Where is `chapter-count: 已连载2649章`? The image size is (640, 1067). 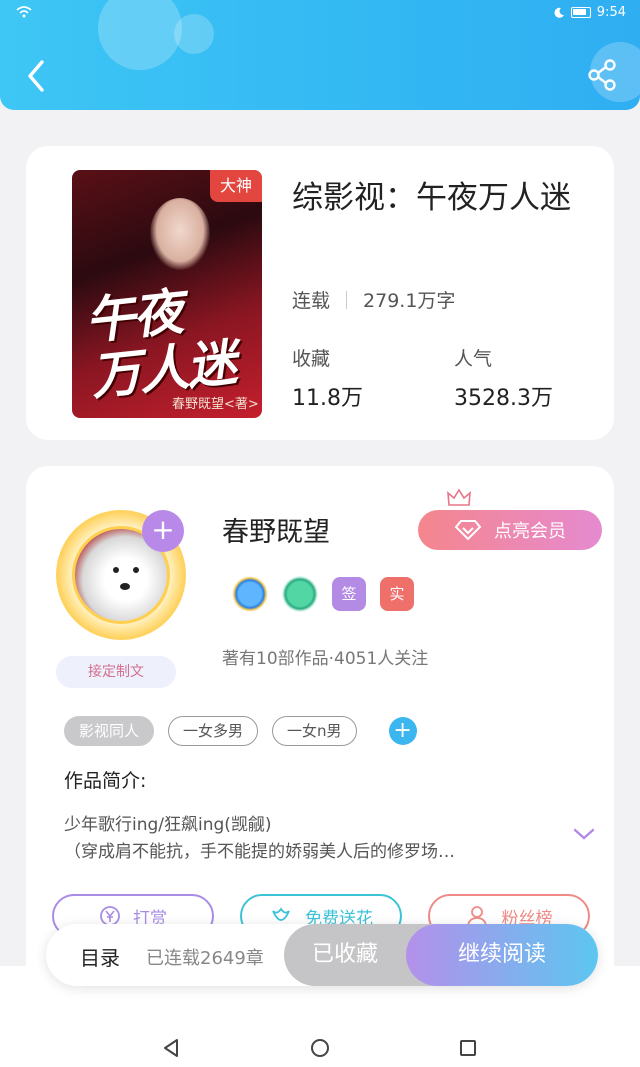 chapter-count: 已连载2649章 is located at coordinates (205, 957).